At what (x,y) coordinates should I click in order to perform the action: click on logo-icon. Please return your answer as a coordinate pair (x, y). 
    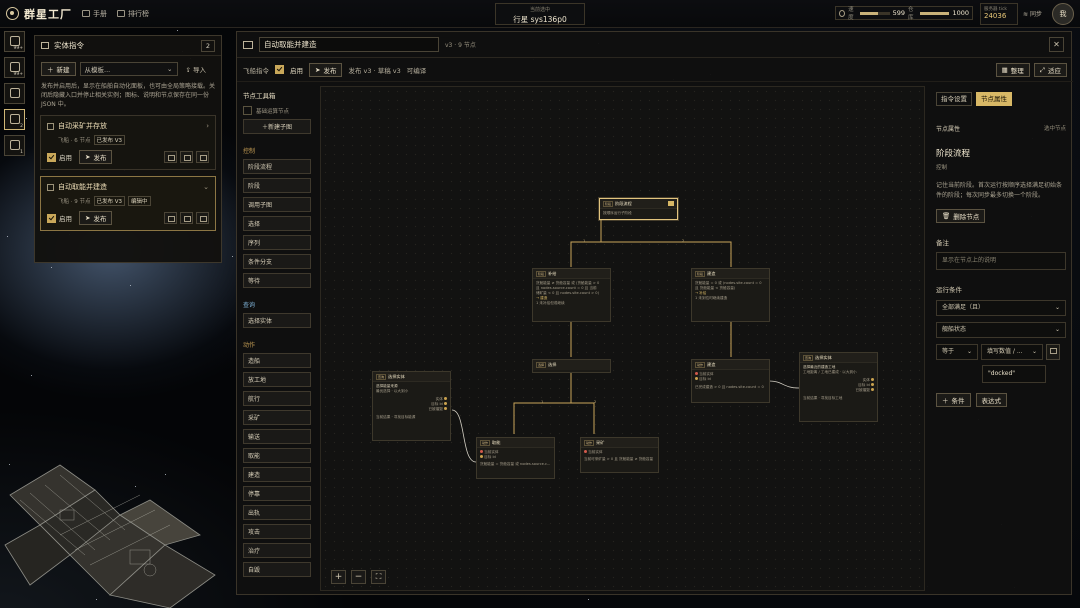
    Looking at the image, I should click on (12, 13).